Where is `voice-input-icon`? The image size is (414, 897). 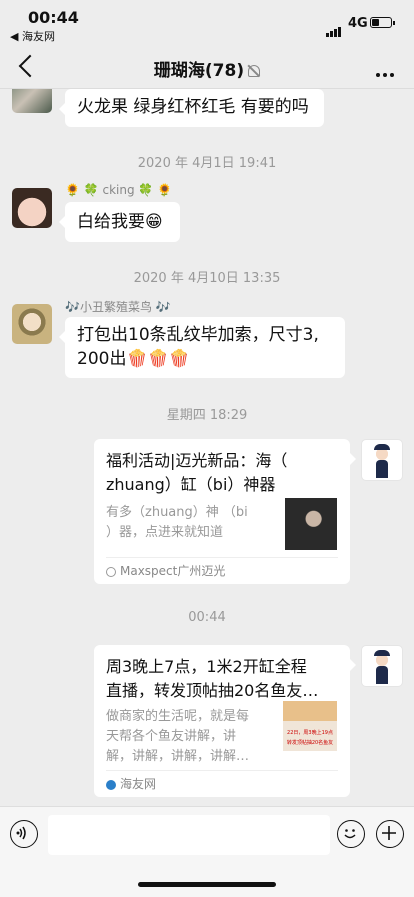 voice-input-icon is located at coordinates (24, 834).